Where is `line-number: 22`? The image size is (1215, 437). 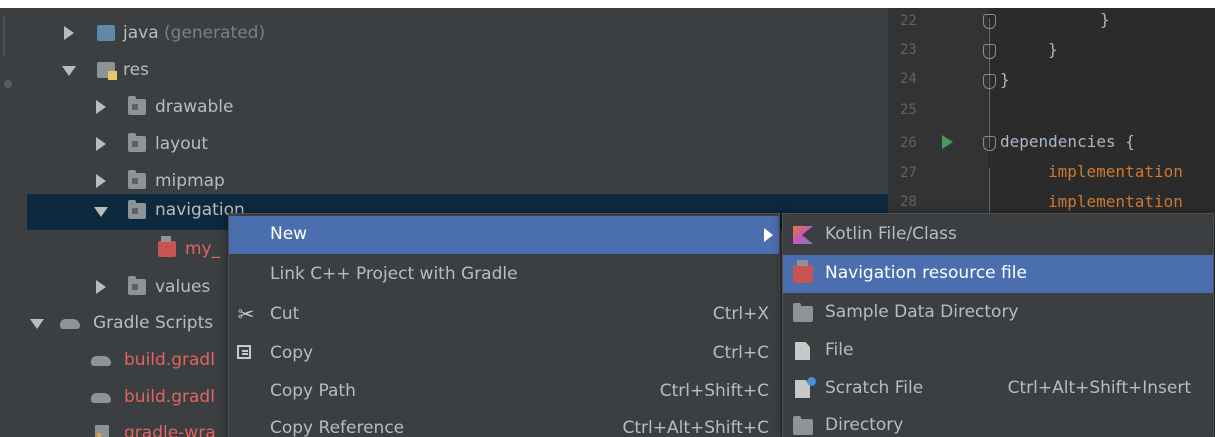
line-number: 22 is located at coordinates (908, 21).